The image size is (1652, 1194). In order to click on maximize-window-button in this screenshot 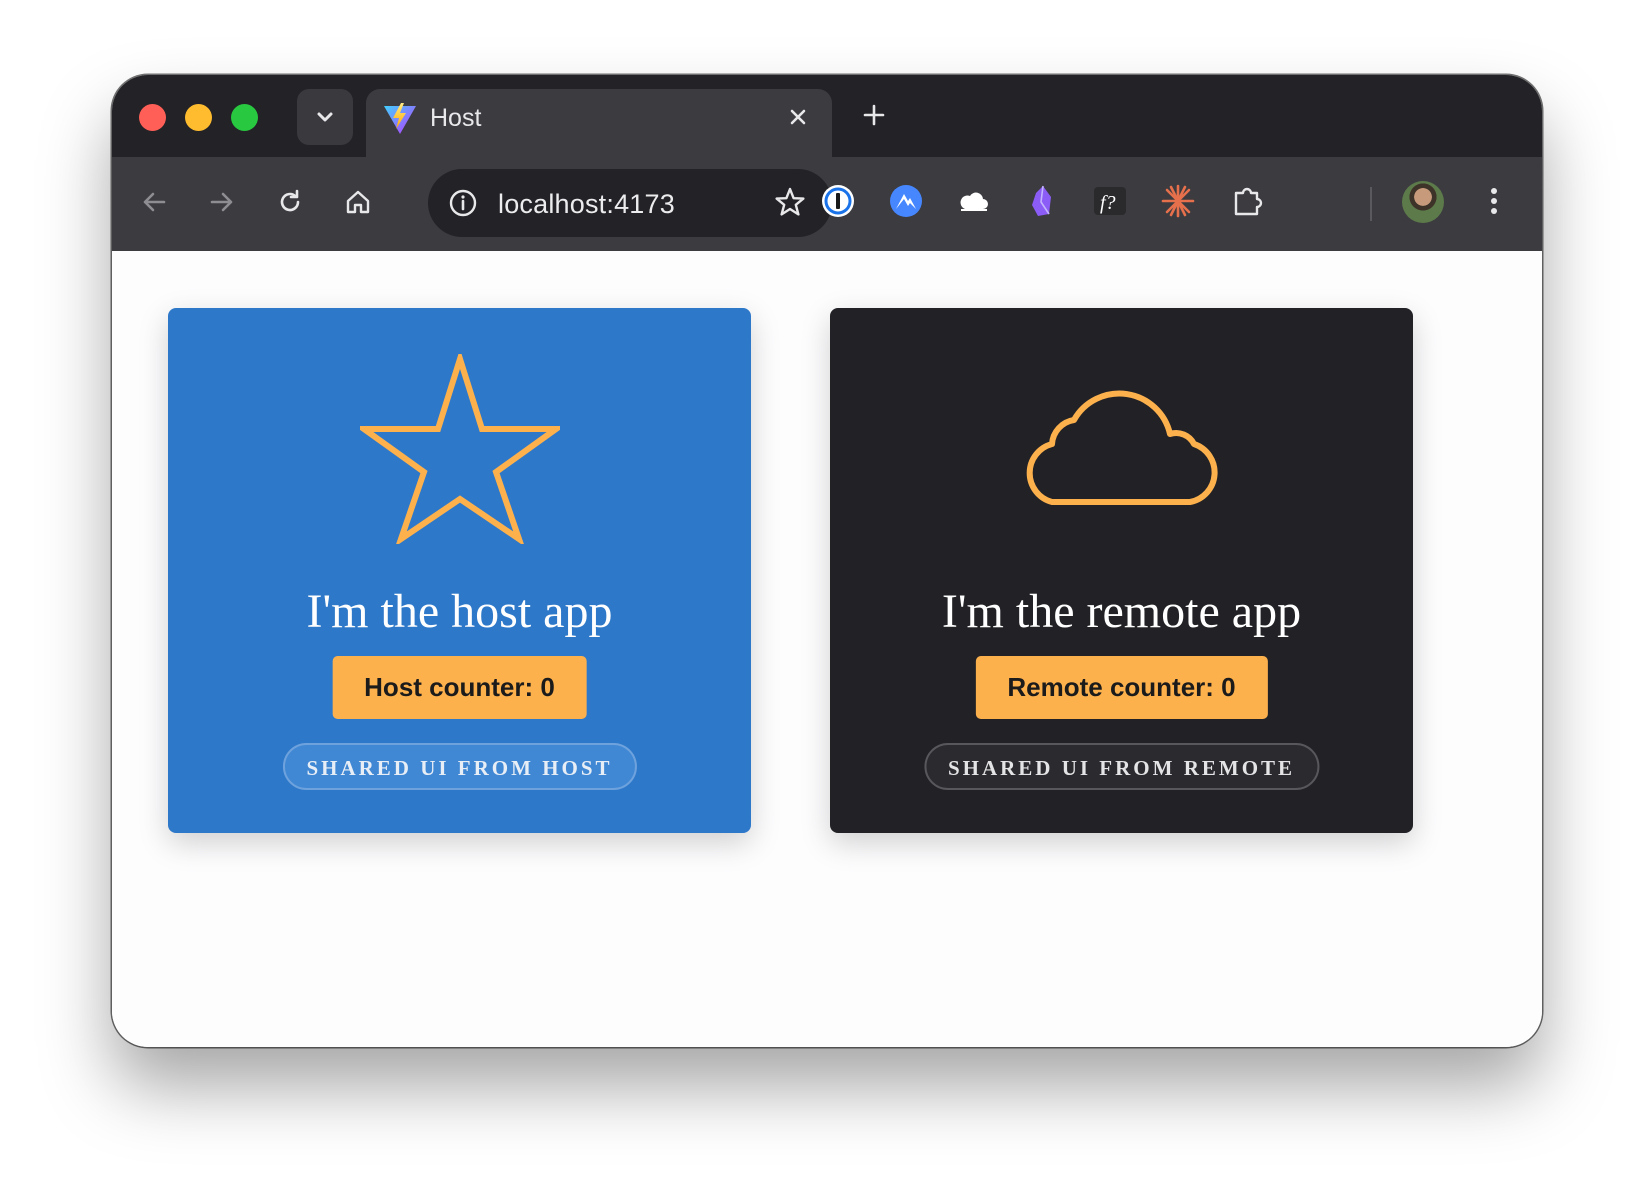, I will do `click(244, 117)`.